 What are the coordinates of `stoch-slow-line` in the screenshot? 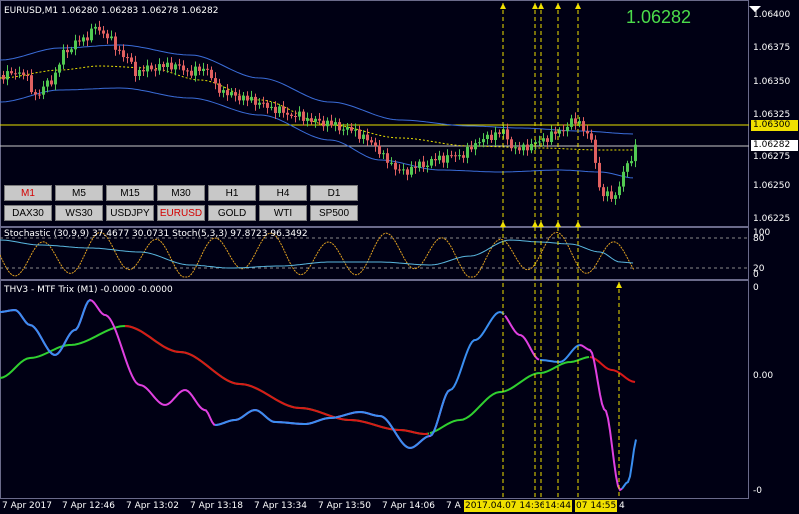 It's located at (317, 254).